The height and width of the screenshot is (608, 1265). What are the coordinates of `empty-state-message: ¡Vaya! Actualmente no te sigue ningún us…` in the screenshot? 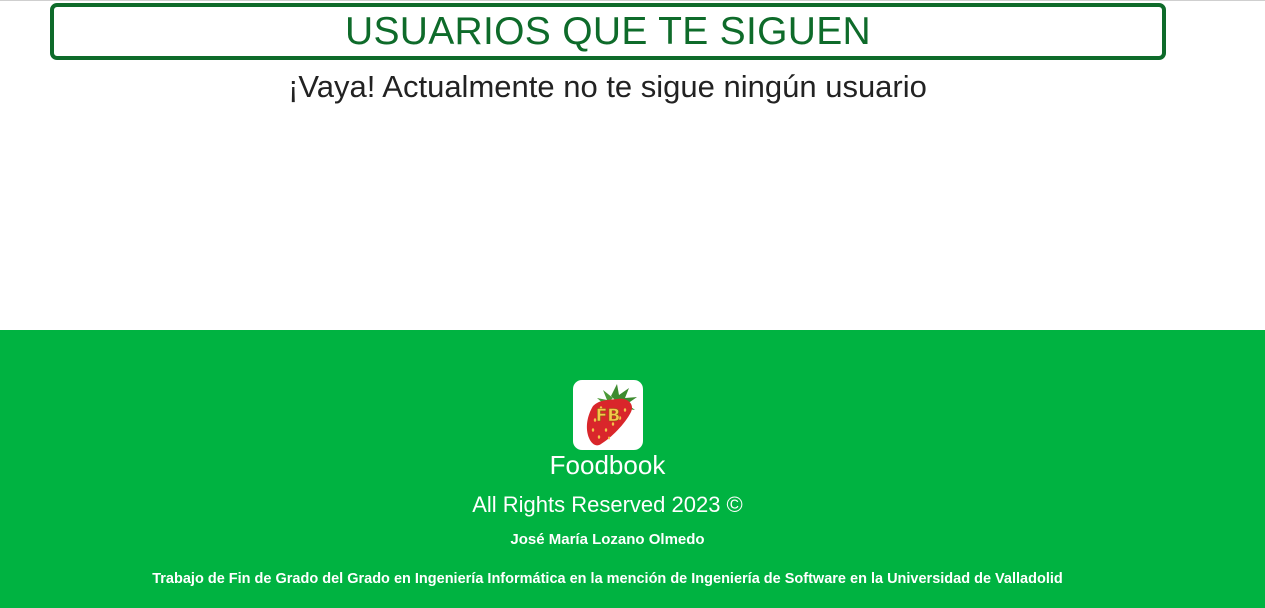 It's located at (607, 86).